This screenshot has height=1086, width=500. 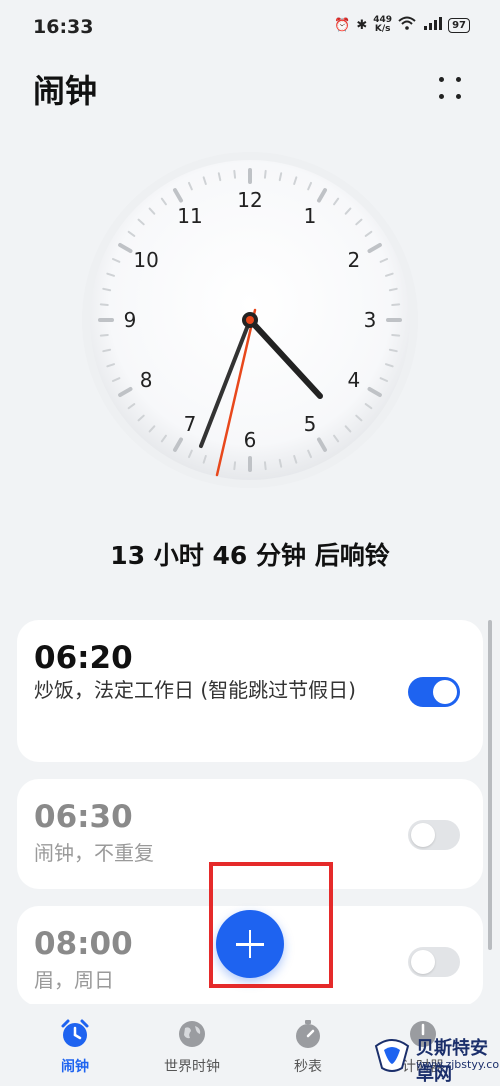 I want to click on battery-icon: 97, so click(x=459, y=25).